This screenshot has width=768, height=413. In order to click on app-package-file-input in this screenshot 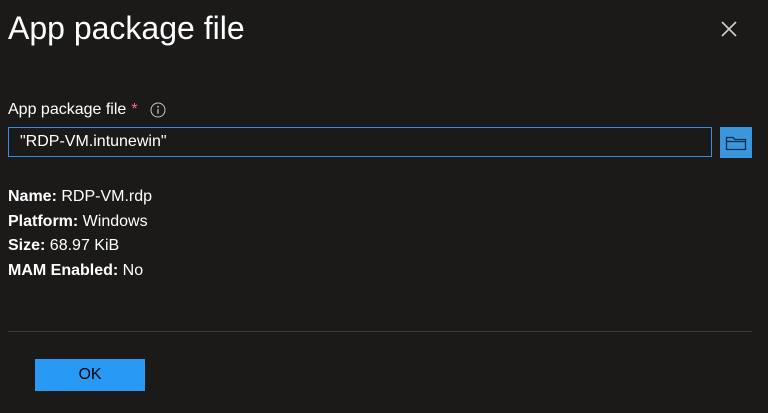, I will do `click(360, 142)`.